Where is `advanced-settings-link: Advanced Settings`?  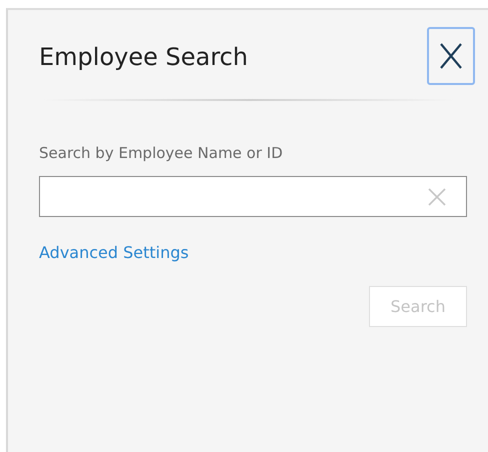 advanced-settings-link: Advanced Settings is located at coordinates (114, 252).